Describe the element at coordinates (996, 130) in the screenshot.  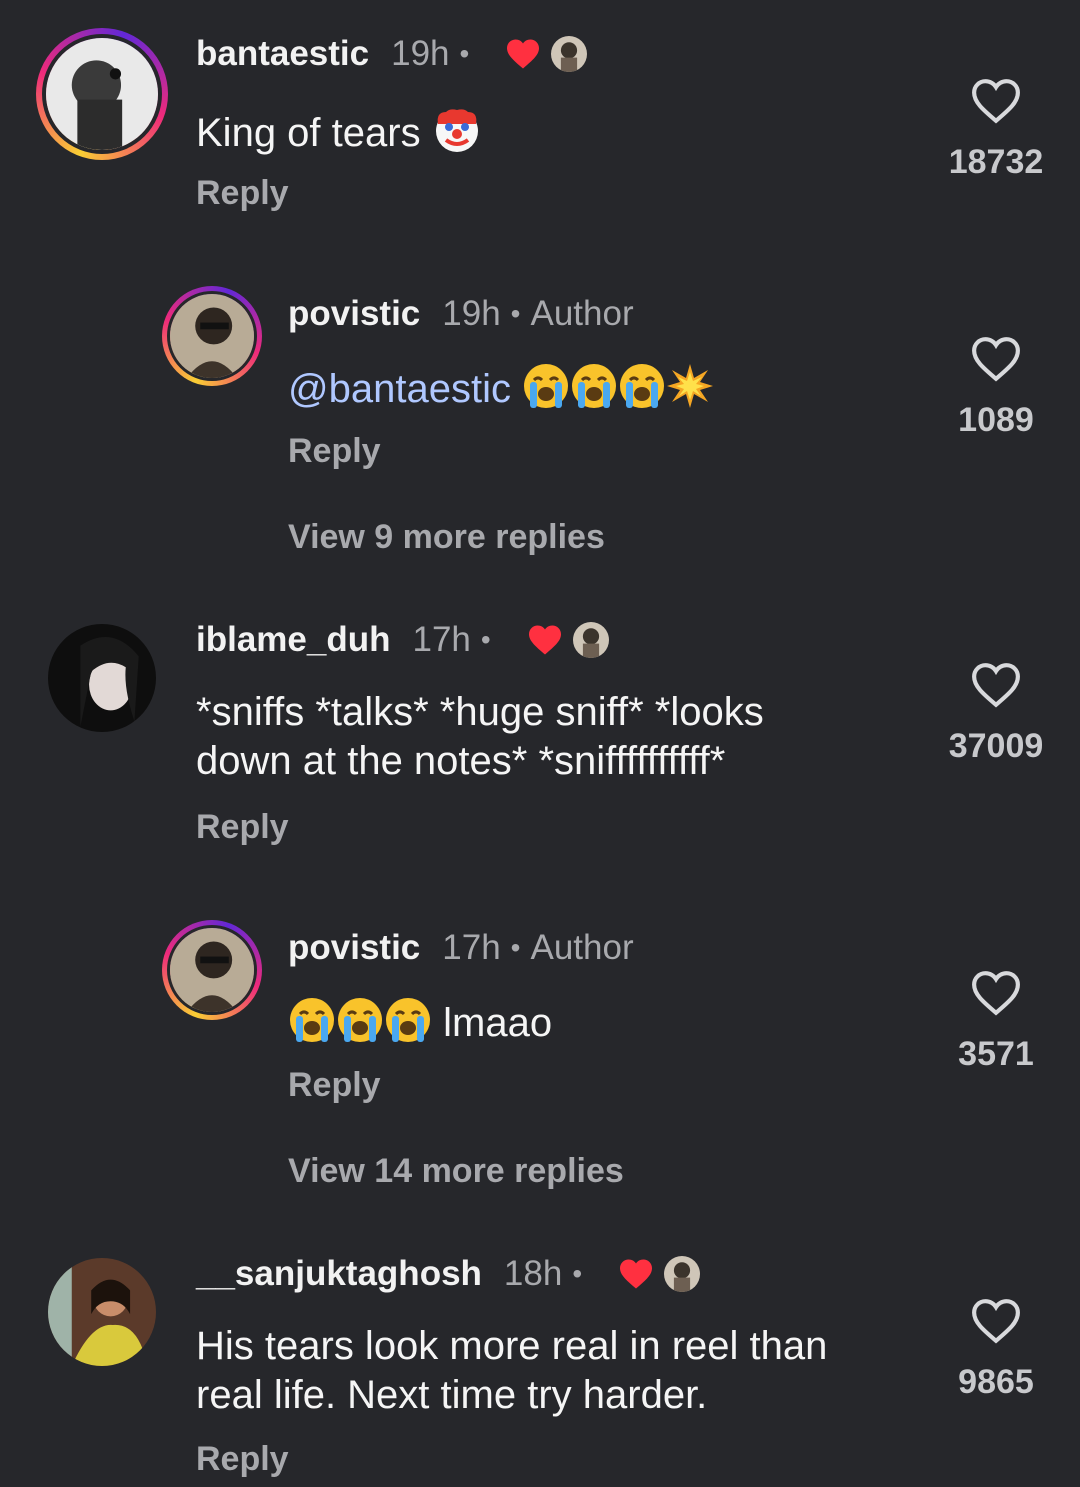
I see `like-control: 18732` at that location.